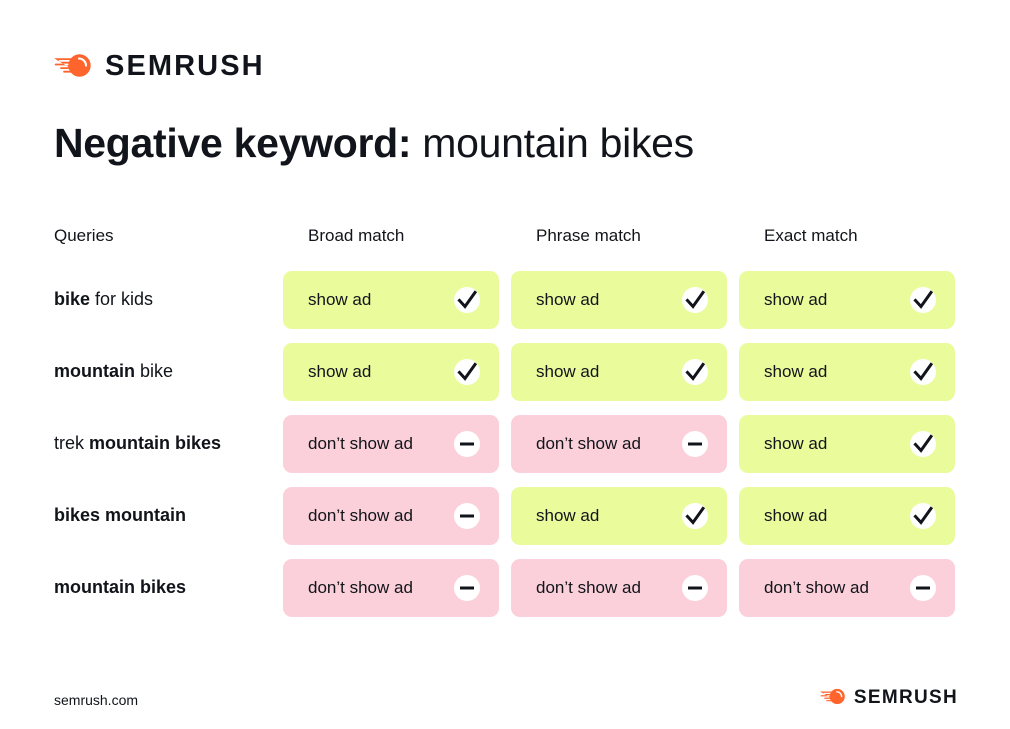  I want to click on header-queries: Queries, so click(84, 235).